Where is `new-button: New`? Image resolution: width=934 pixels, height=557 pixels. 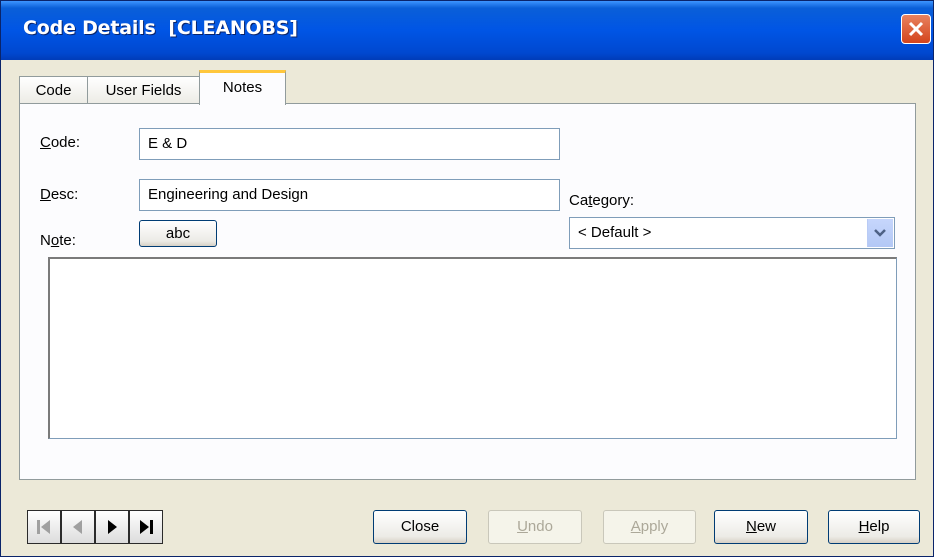 new-button: New is located at coordinates (761, 527).